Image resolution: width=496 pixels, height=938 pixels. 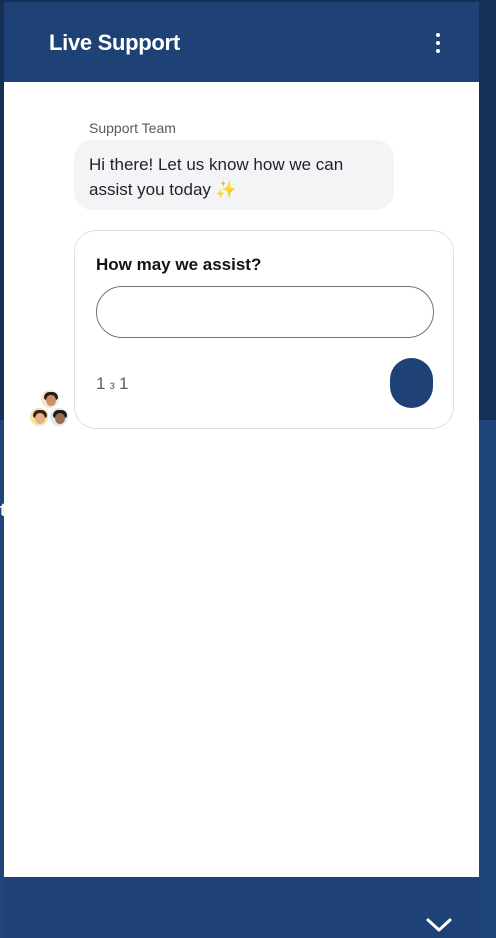 I want to click on widget-title: Live Support, so click(x=114, y=42).